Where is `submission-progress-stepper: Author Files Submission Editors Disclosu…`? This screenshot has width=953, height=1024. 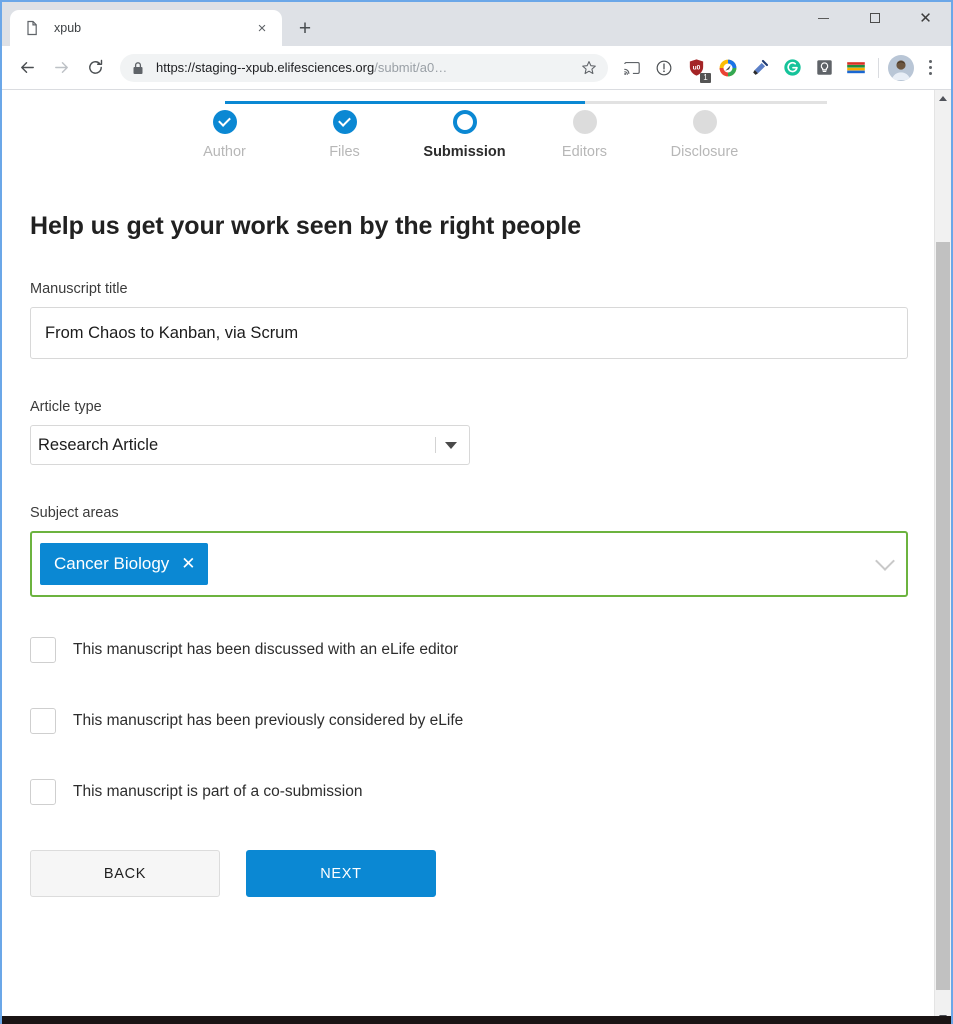 submission-progress-stepper: Author Files Submission Editors Disclosu… is located at coordinates (496, 130).